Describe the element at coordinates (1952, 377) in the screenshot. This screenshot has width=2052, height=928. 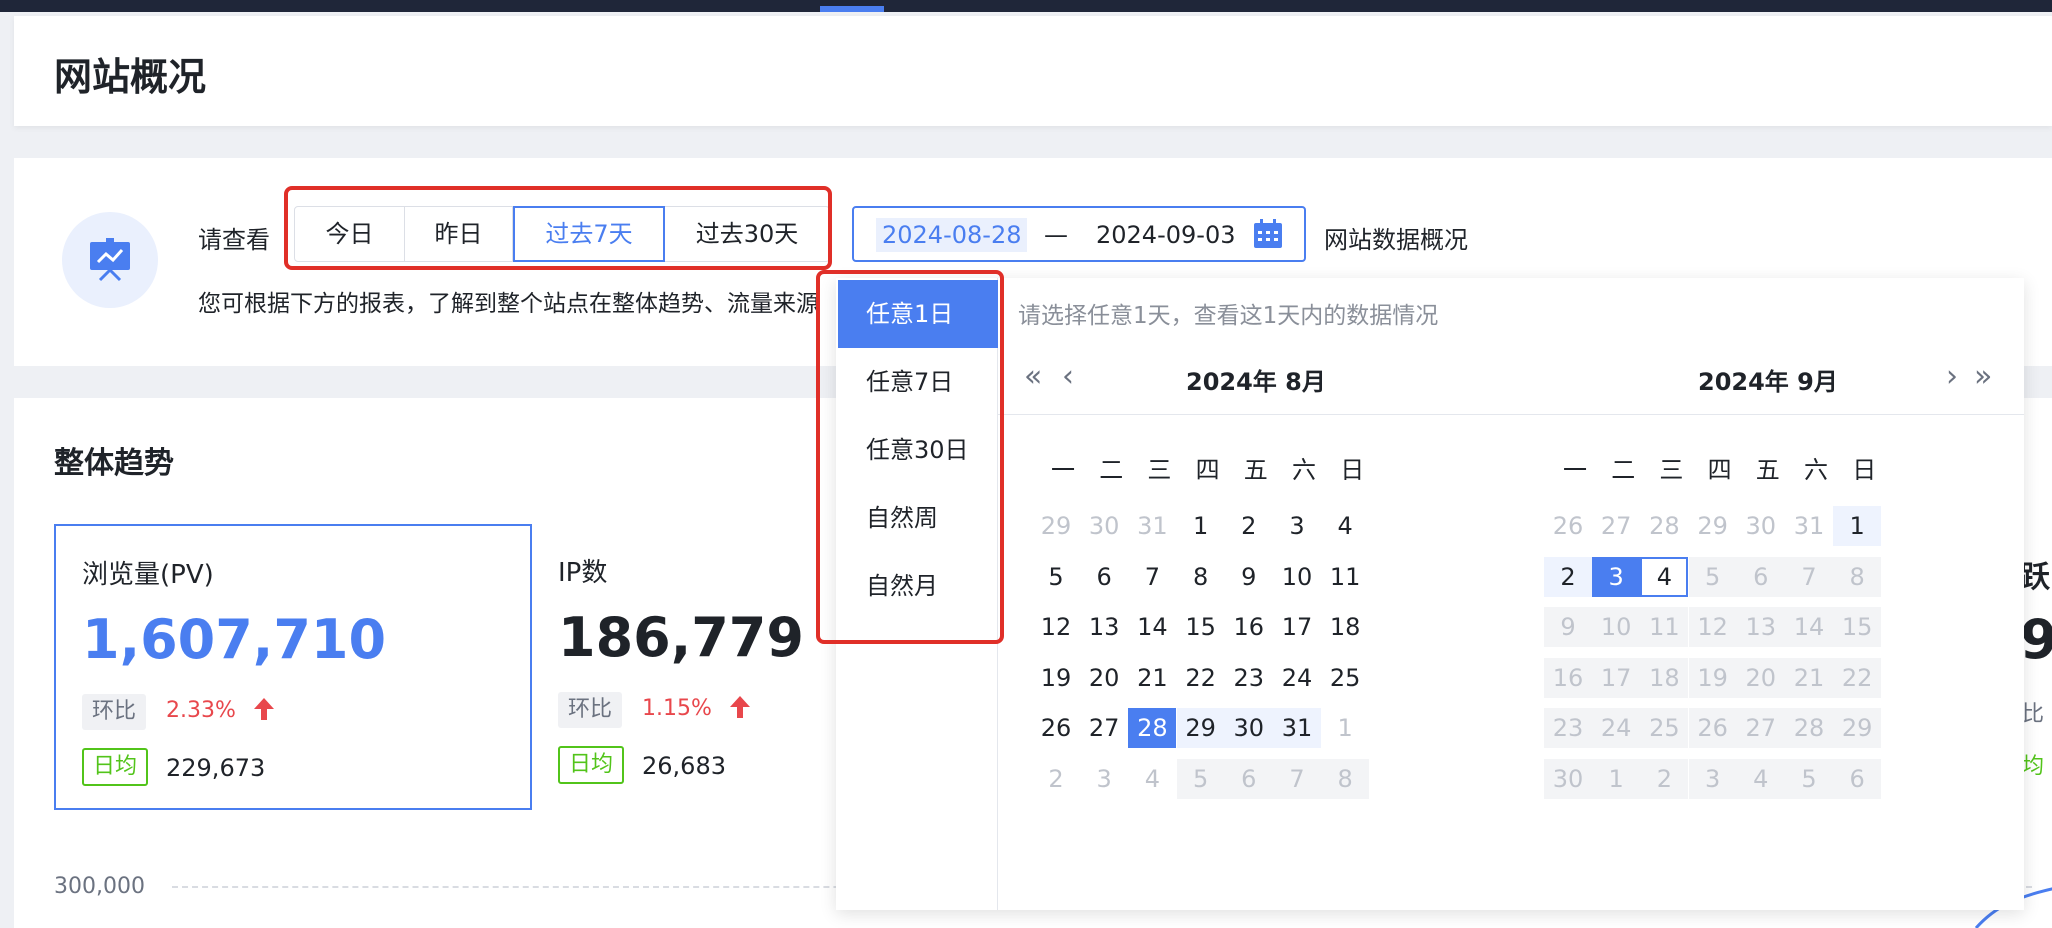
I see `next-month-icon: ›` at that location.